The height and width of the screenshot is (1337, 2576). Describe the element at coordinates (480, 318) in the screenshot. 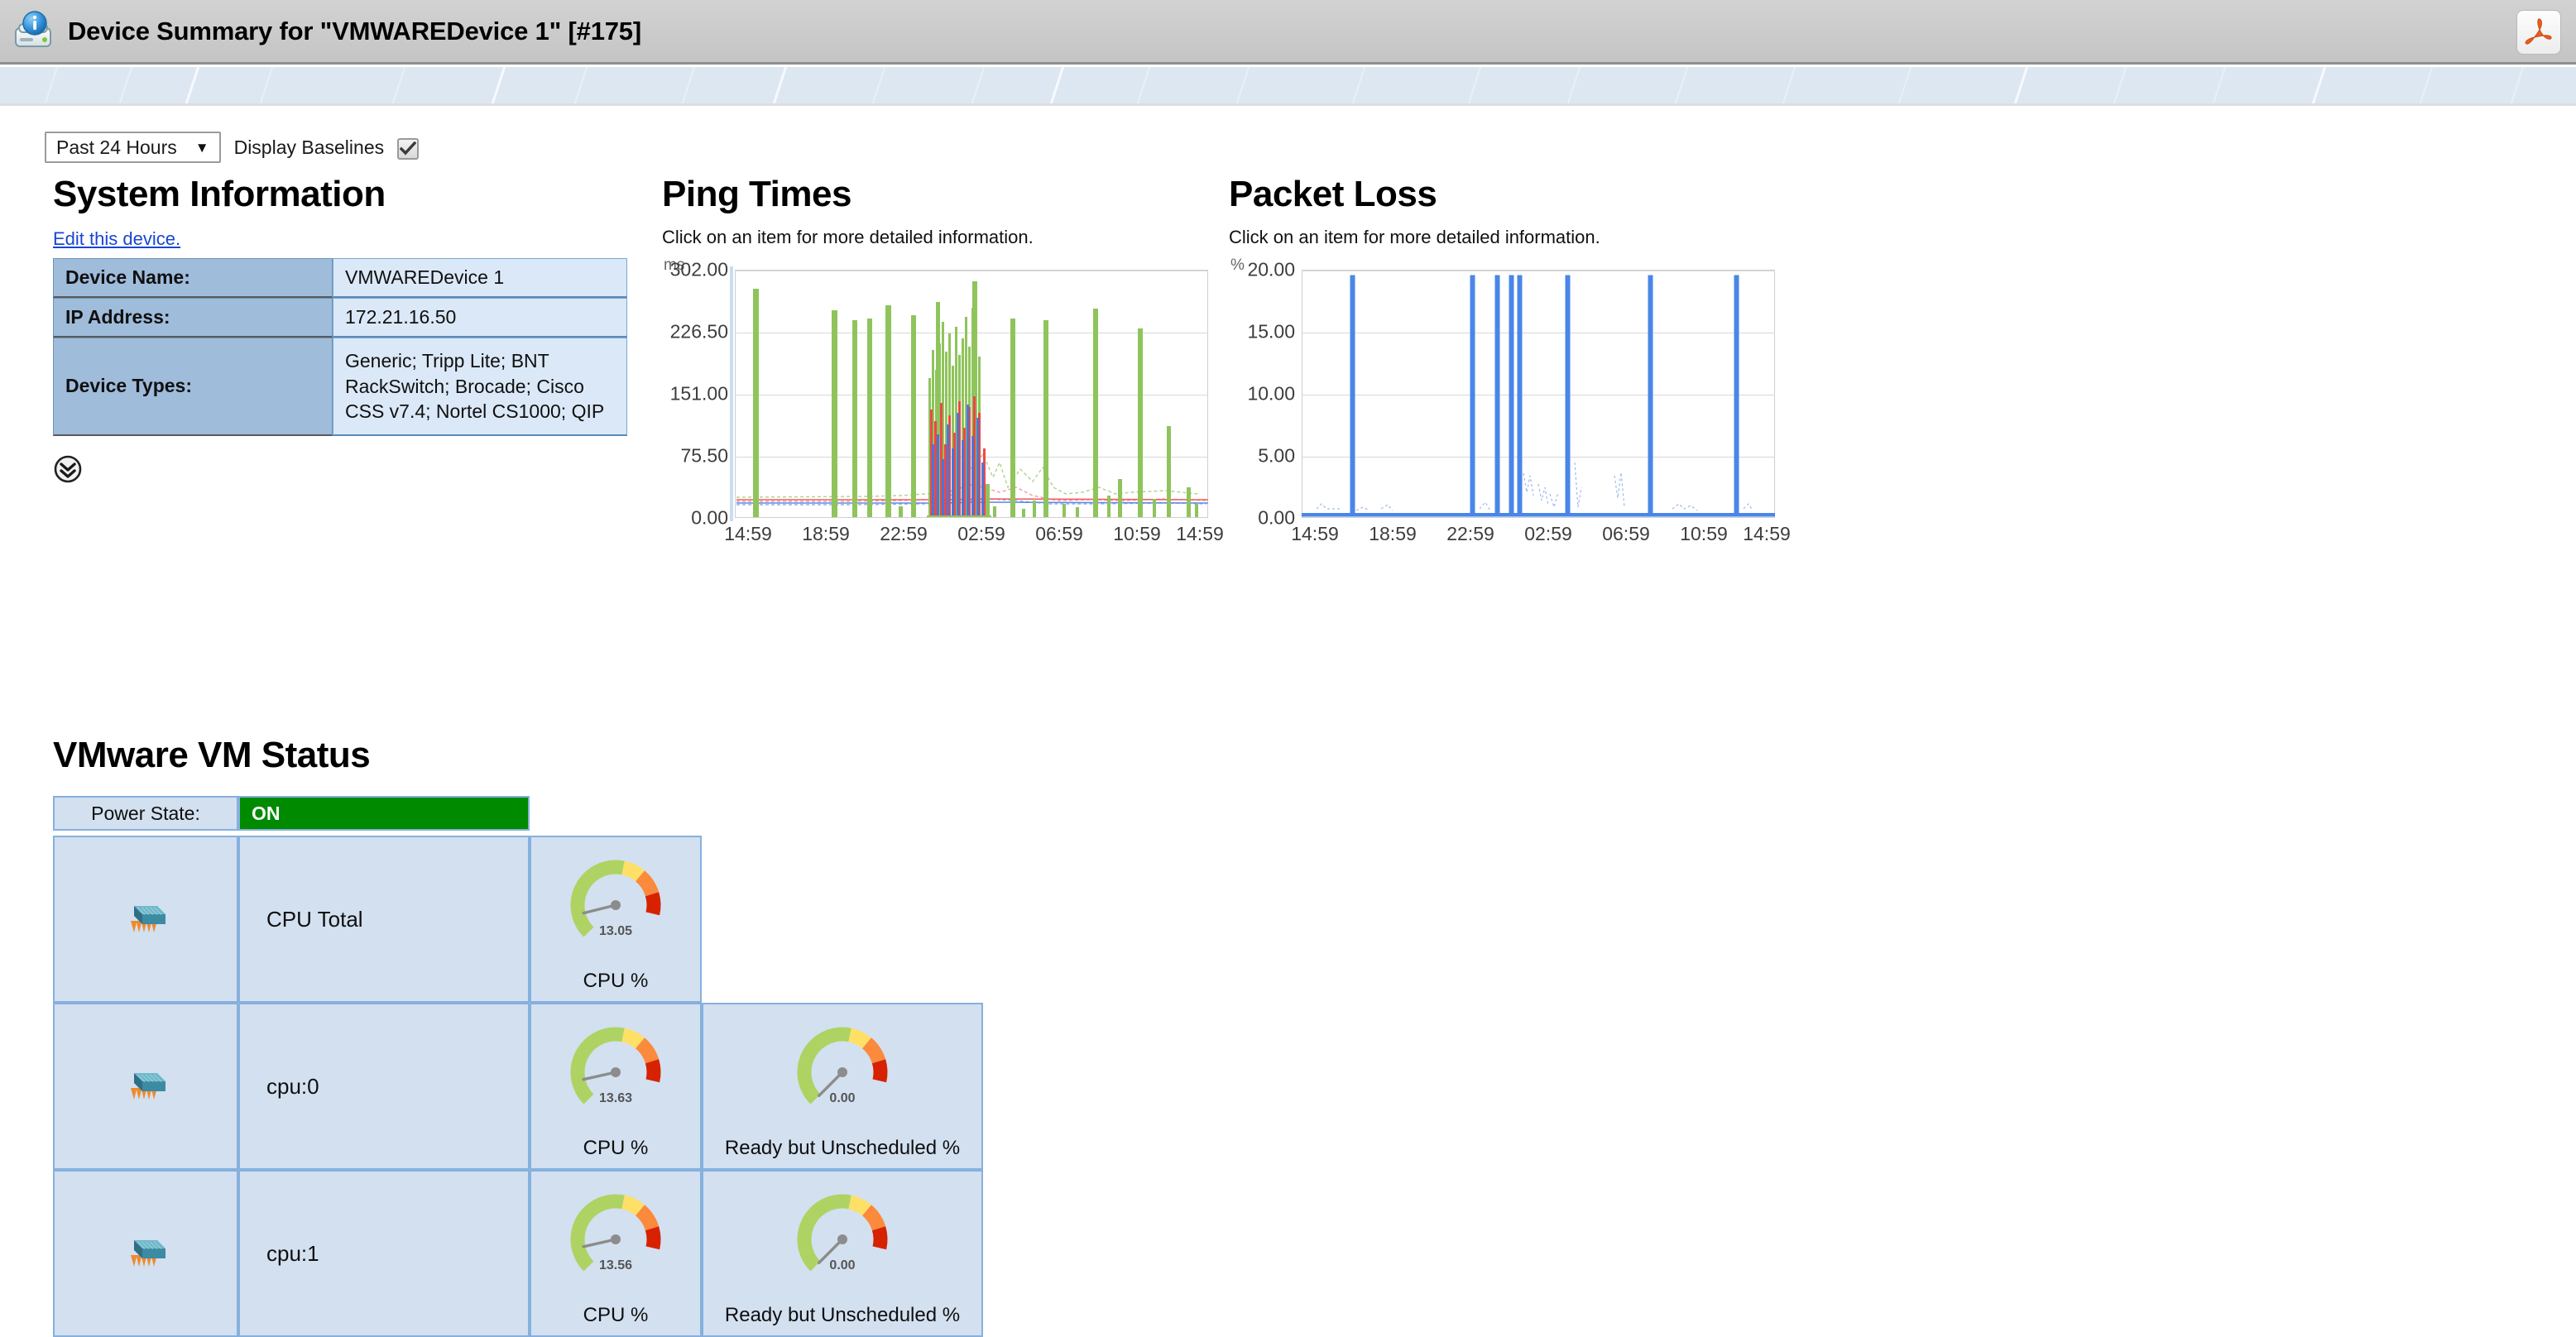

I see `row-value: 172.21.16.50` at that location.